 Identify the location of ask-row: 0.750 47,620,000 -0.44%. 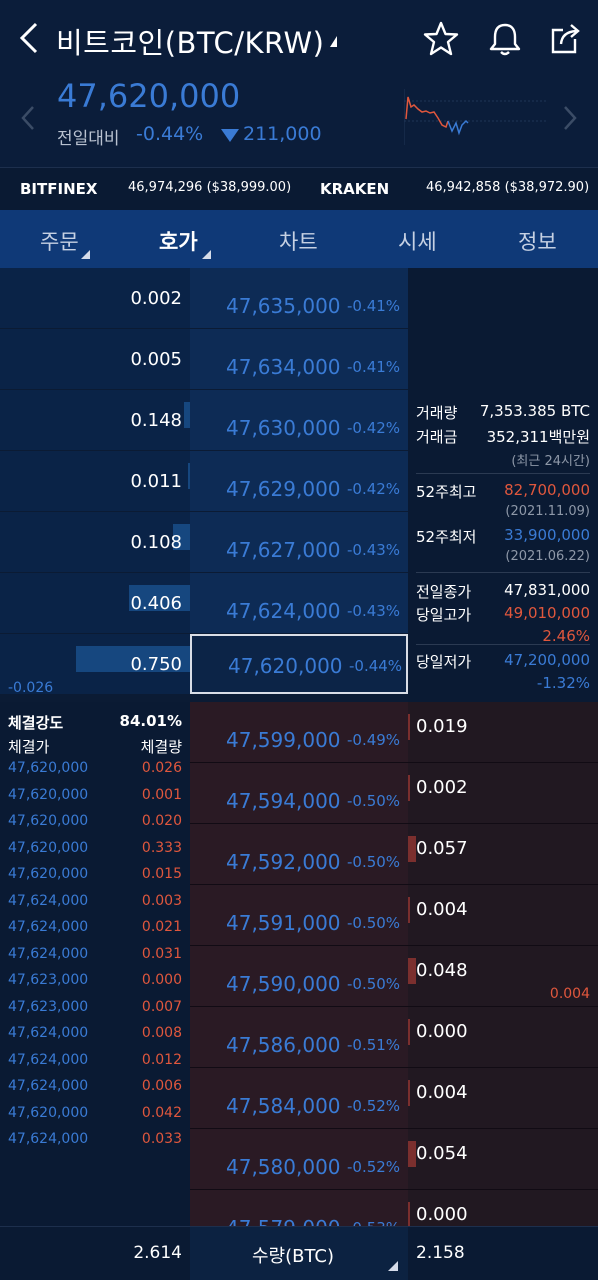
(204, 664).